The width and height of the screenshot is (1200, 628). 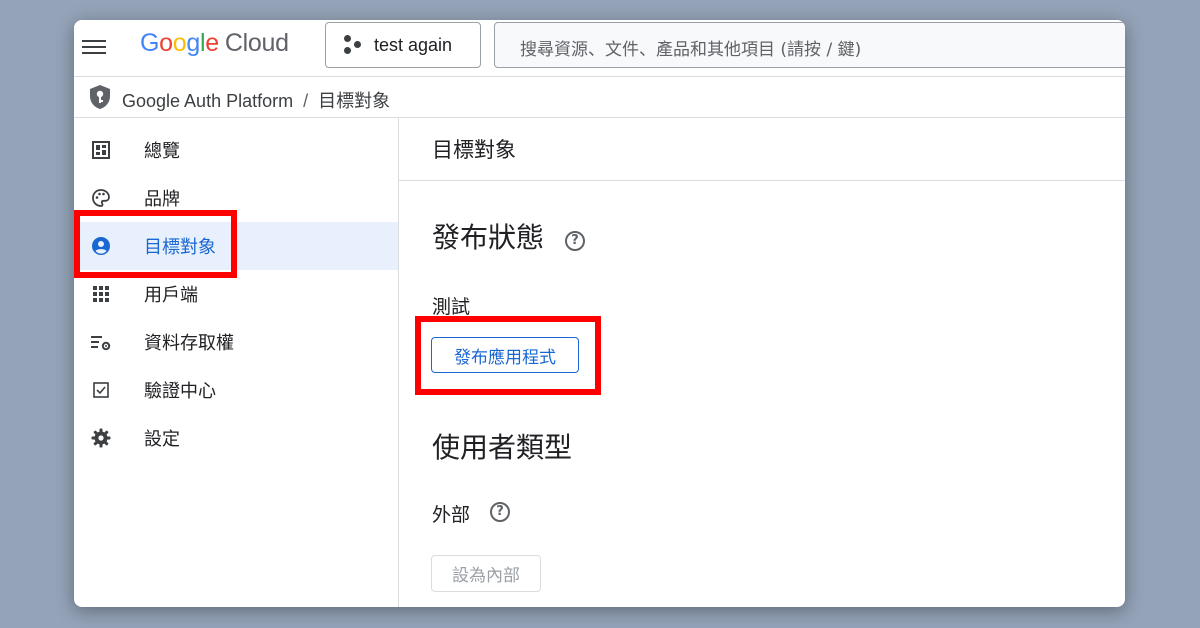 What do you see at coordinates (762, 149) in the screenshot?
I see `page-header: 目標對象` at bounding box center [762, 149].